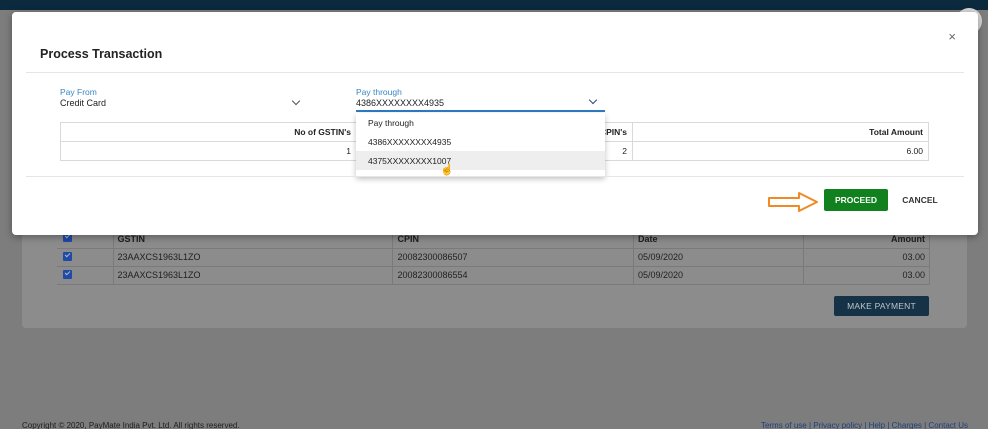 The image size is (988, 429). What do you see at coordinates (208, 132) in the screenshot?
I see `gstin-count-header: No of GSTIN's` at bounding box center [208, 132].